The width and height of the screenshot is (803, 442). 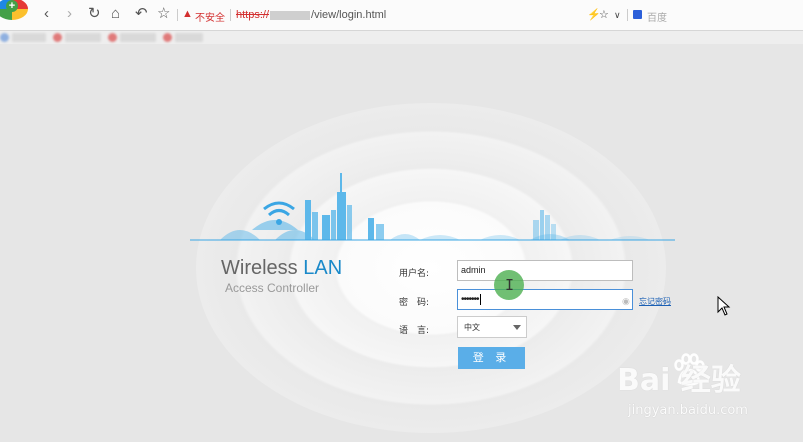 What do you see at coordinates (94, 14) in the screenshot?
I see `reload-icon: ↻` at bounding box center [94, 14].